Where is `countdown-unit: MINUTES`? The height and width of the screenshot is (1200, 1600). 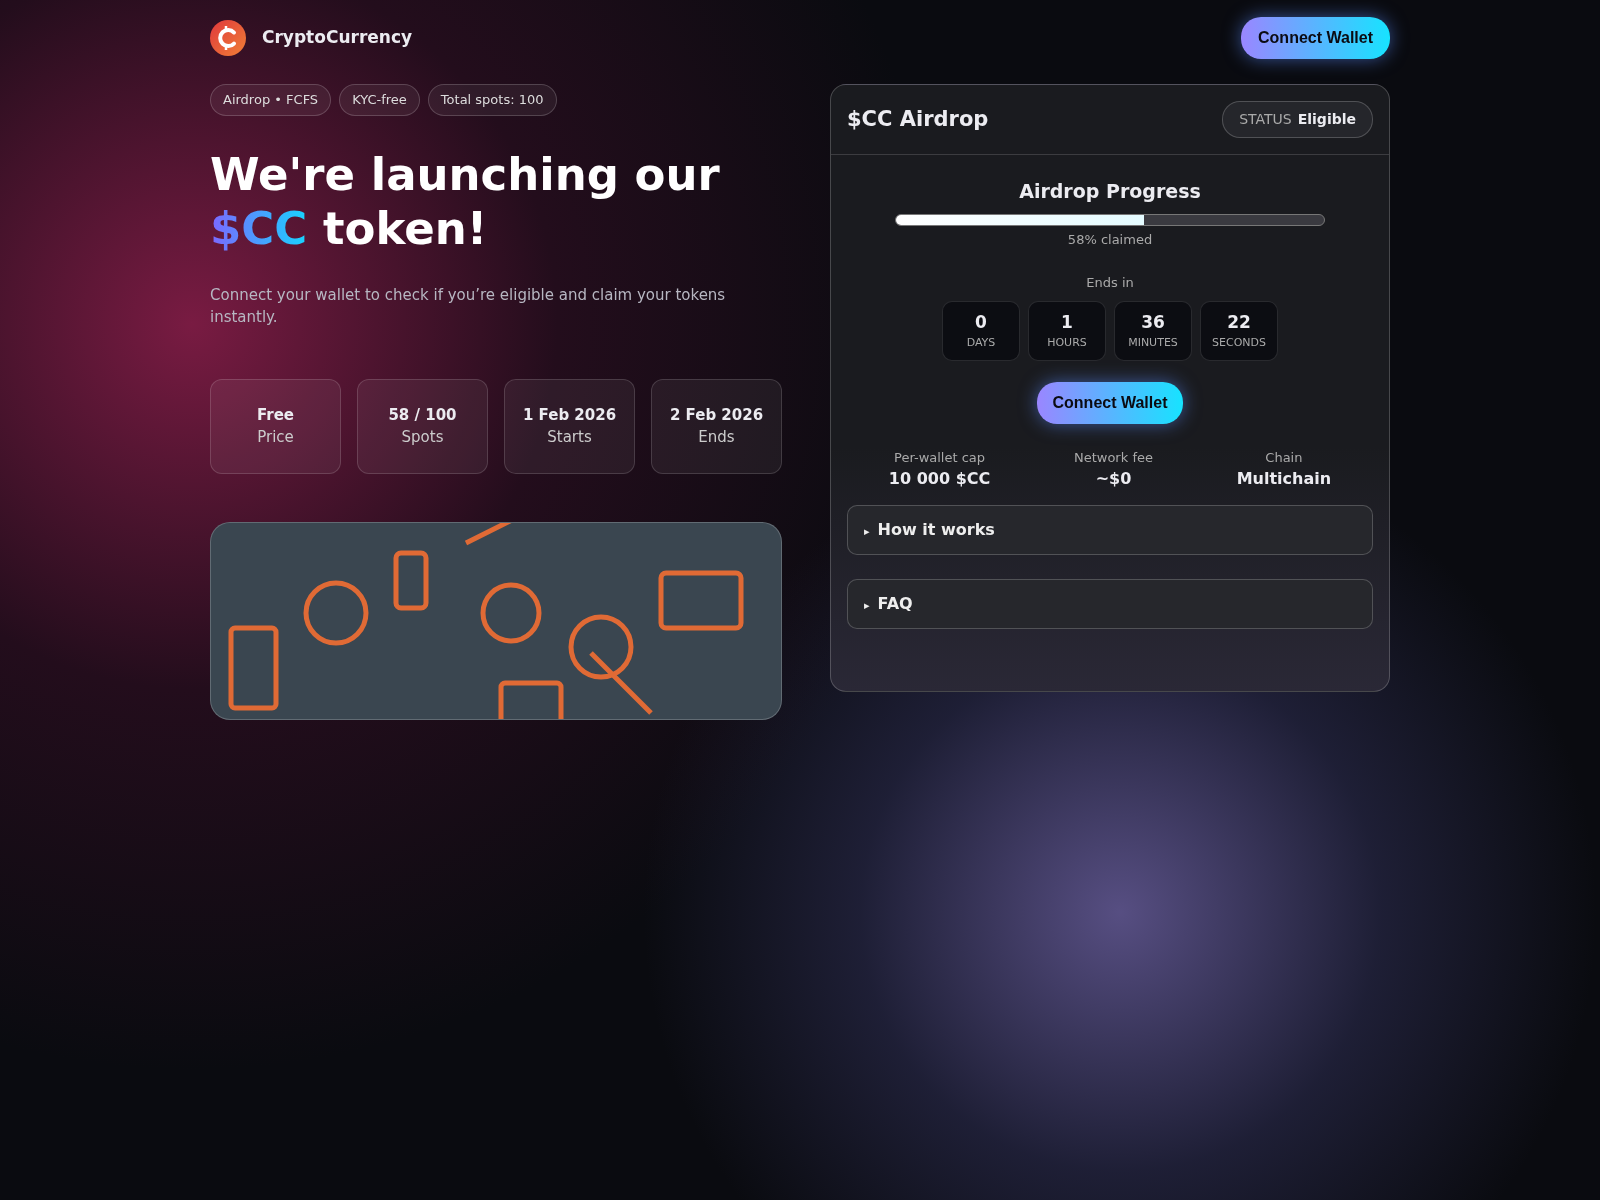
countdown-unit: MINUTES is located at coordinates (1153, 343).